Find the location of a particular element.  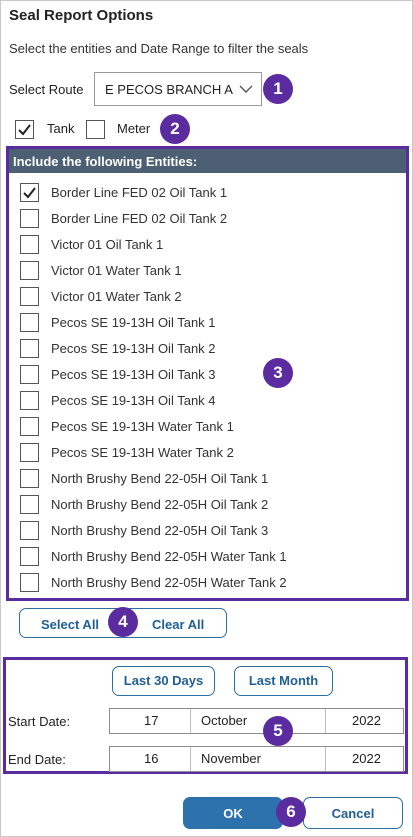

entity-row: Pecos SE 19-13H Oil Tank 3 is located at coordinates (207, 374).